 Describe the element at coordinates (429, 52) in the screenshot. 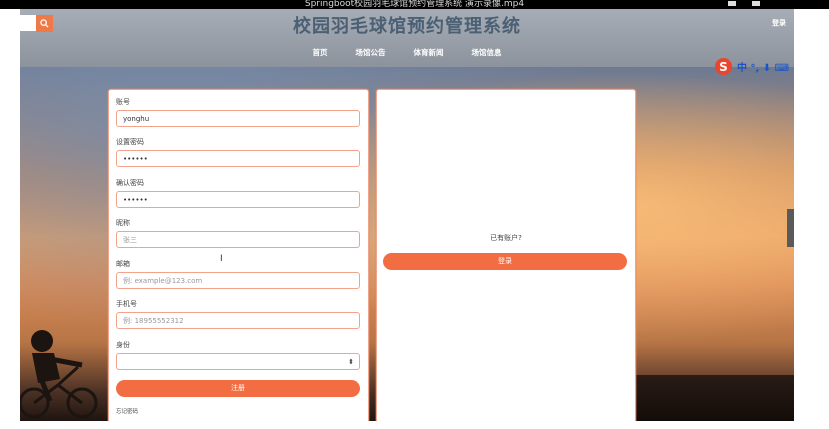

I see `nav-item-sports-news: 体育新闻` at that location.